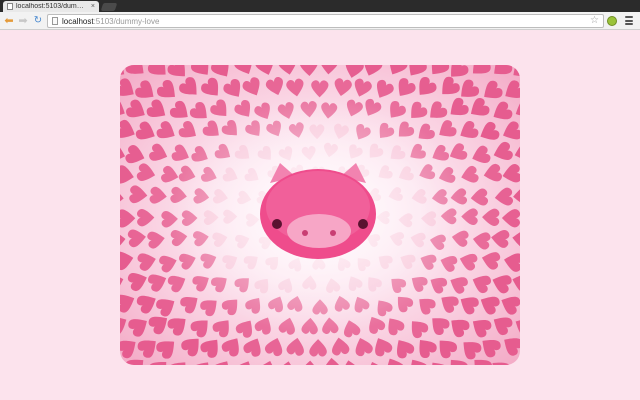 The width and height of the screenshot is (640, 400). Describe the element at coordinates (320, 6) in the screenshot. I see `tab-strip: localhost:5103/dummy-l ×` at that location.